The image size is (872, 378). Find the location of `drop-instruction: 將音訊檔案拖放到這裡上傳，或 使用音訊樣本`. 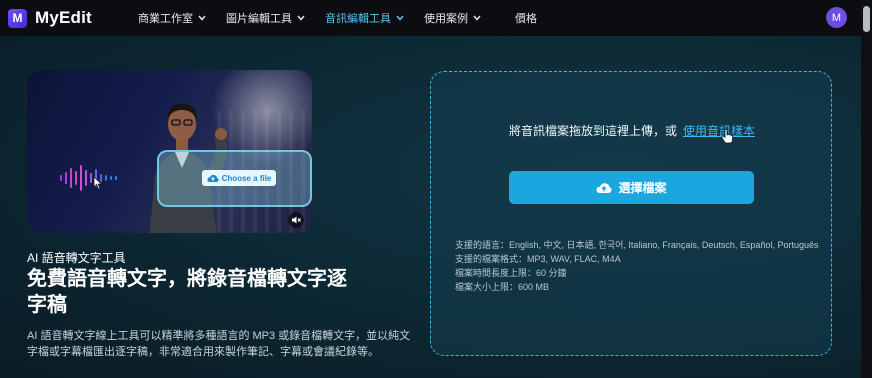

drop-instruction: 將音訊檔案拖放到這裡上傳，或 使用音訊樣本 is located at coordinates (632, 131).